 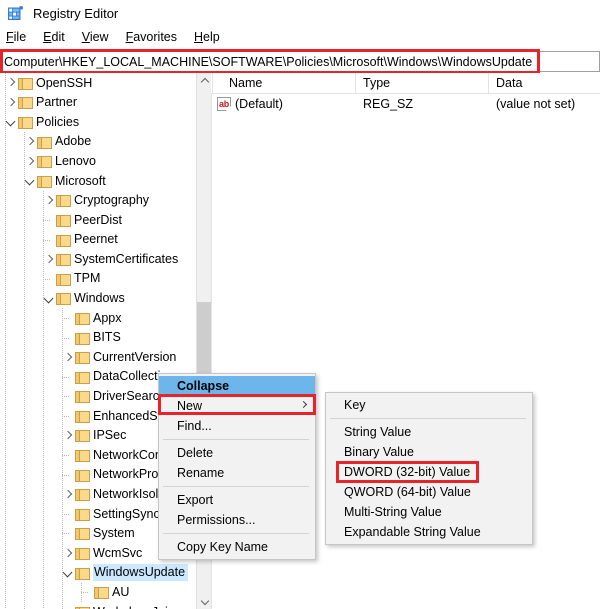 I want to click on tree-item-cryptography: Cryptography, so click(x=98, y=201).